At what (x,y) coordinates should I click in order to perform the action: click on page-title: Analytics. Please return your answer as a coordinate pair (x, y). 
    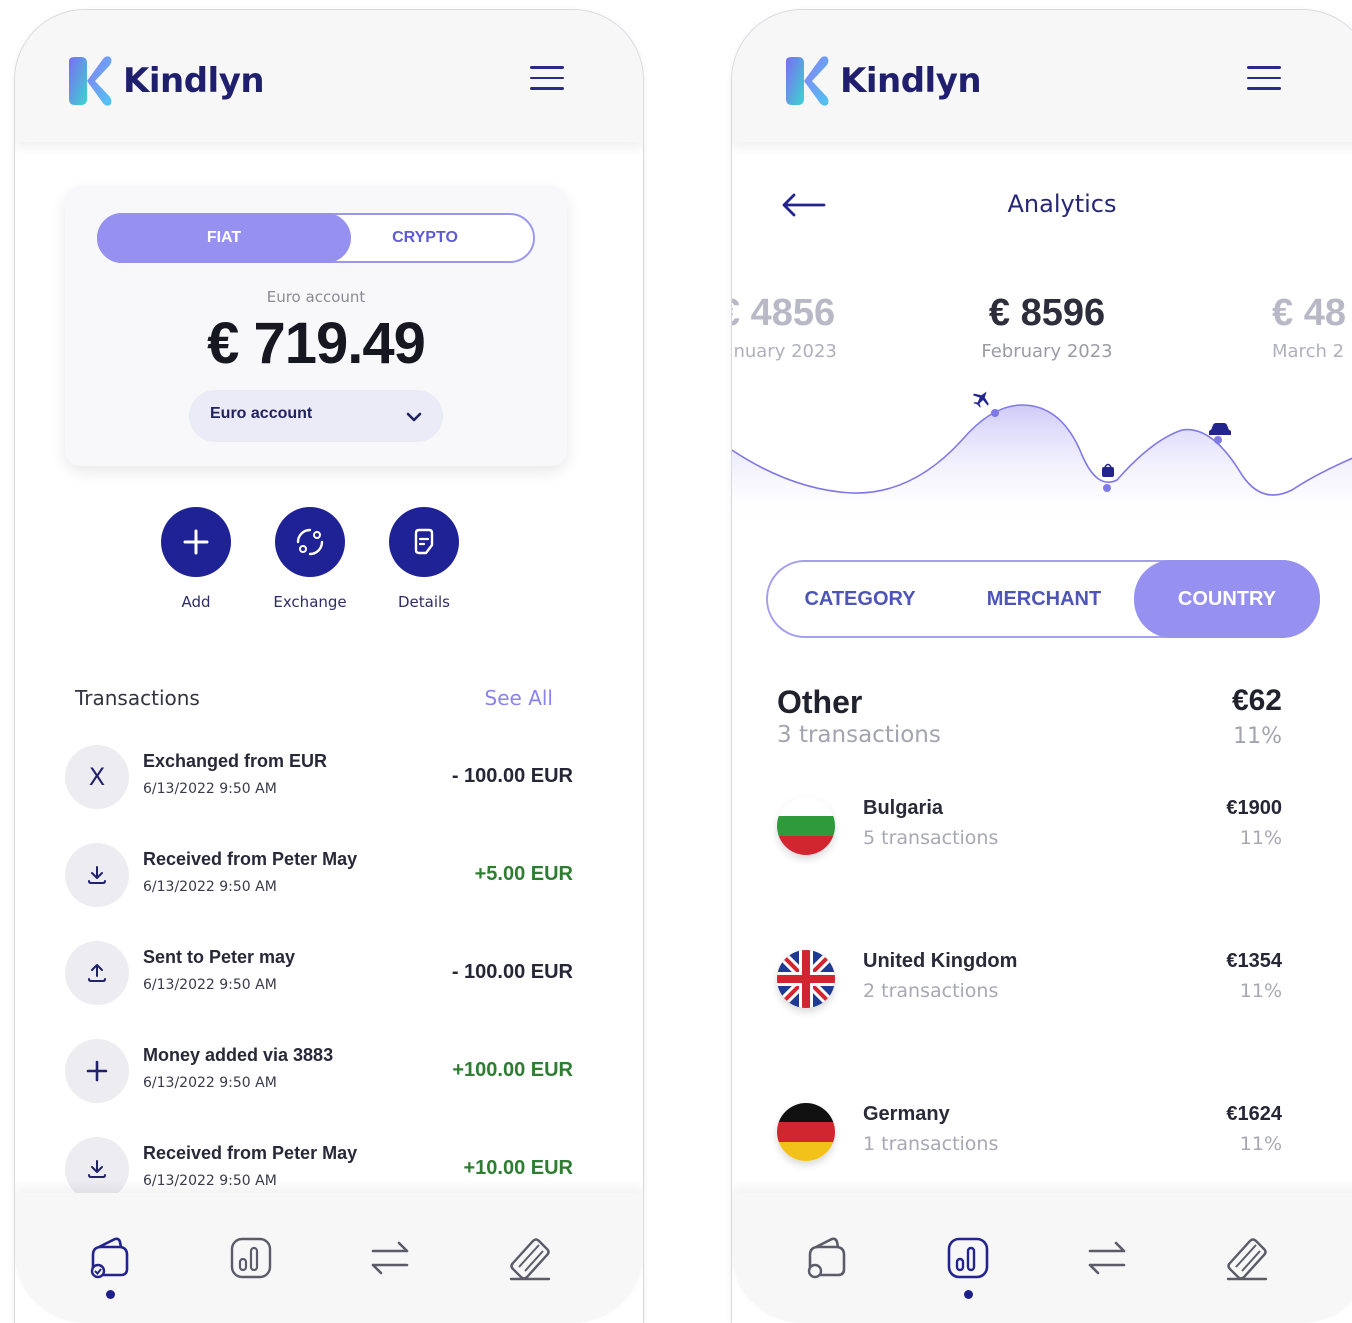
    Looking at the image, I should click on (1062, 204).